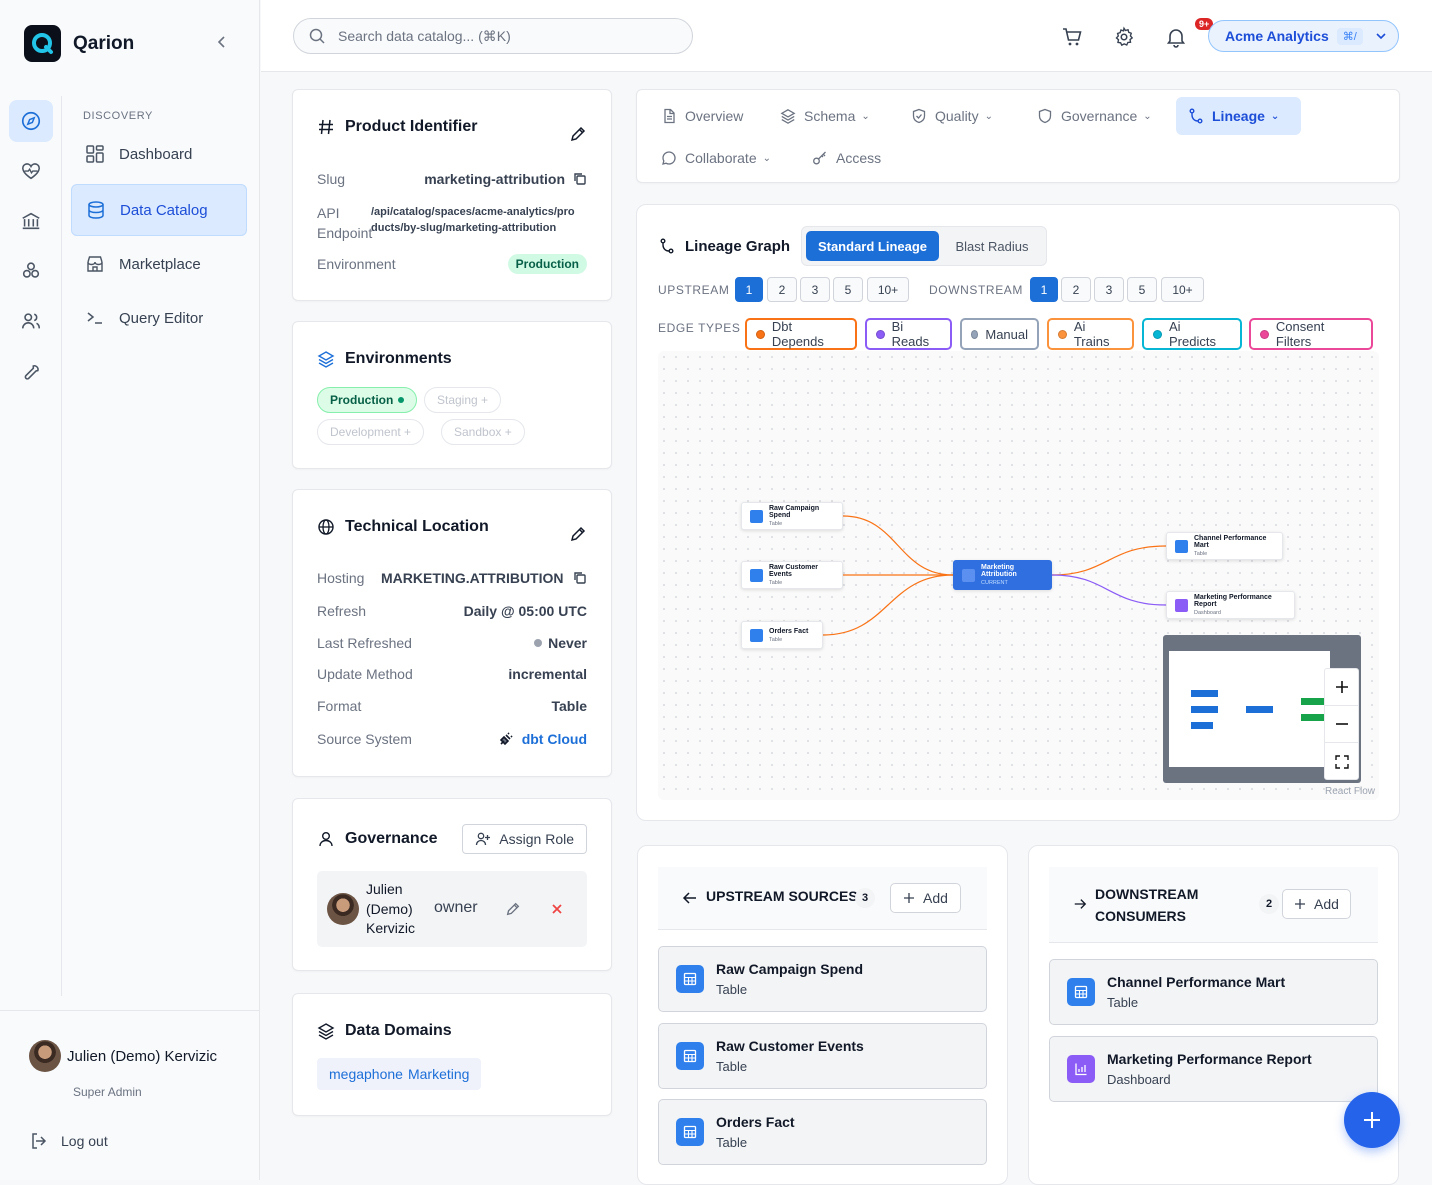  What do you see at coordinates (222, 42) in the screenshot?
I see `collapse-sidebar-button` at bounding box center [222, 42].